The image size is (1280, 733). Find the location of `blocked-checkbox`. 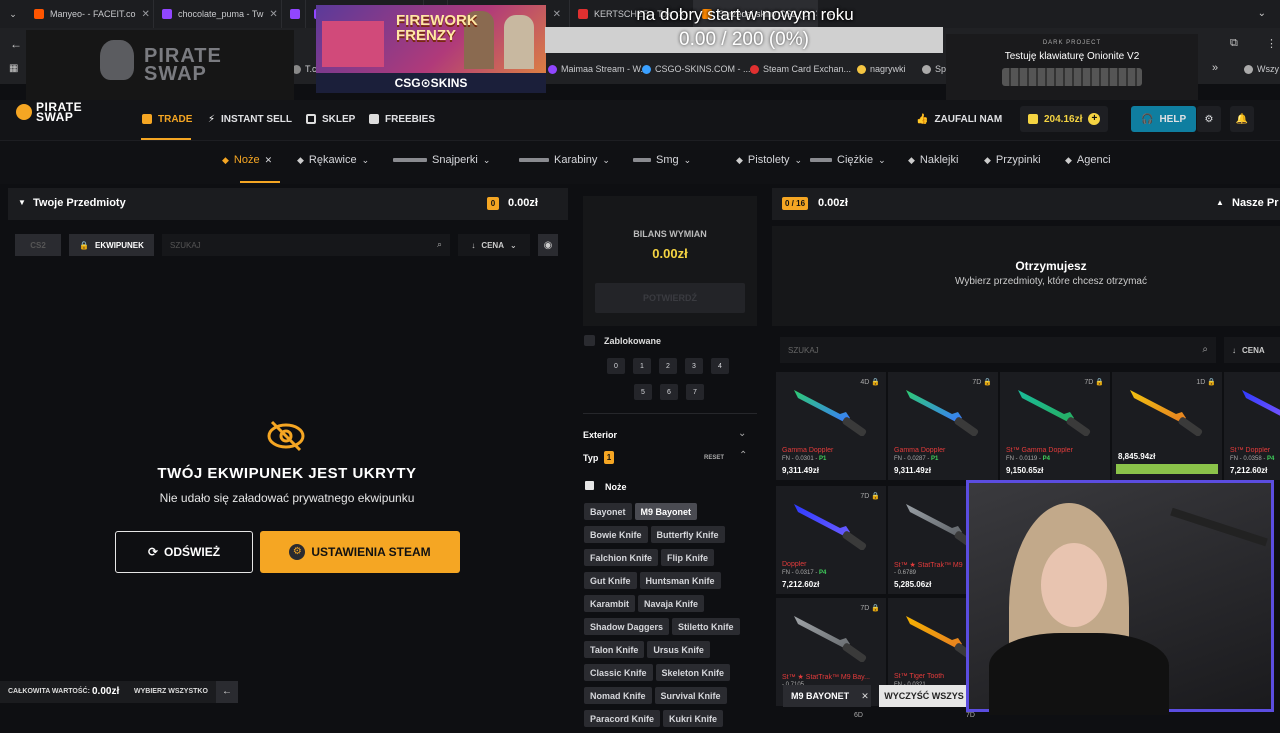

blocked-checkbox is located at coordinates (589, 340).